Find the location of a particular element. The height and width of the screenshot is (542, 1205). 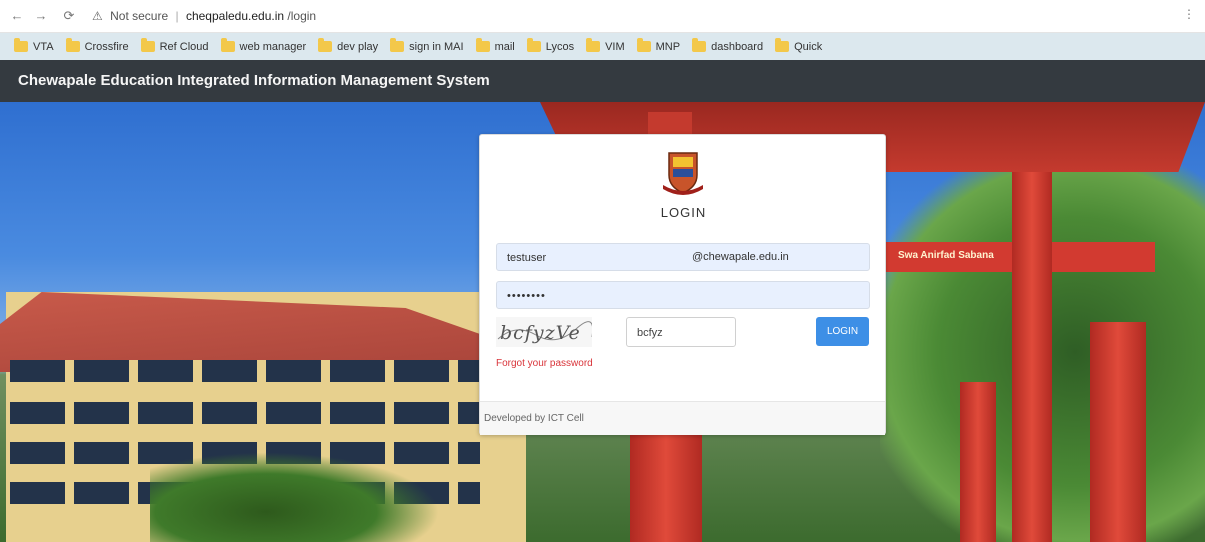

bookmark-item: Crossfire is located at coordinates (97, 45).